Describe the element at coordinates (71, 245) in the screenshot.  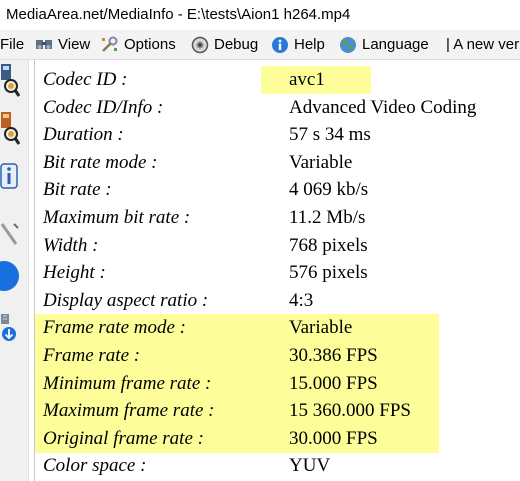
I see `field-label: Width :` at that location.